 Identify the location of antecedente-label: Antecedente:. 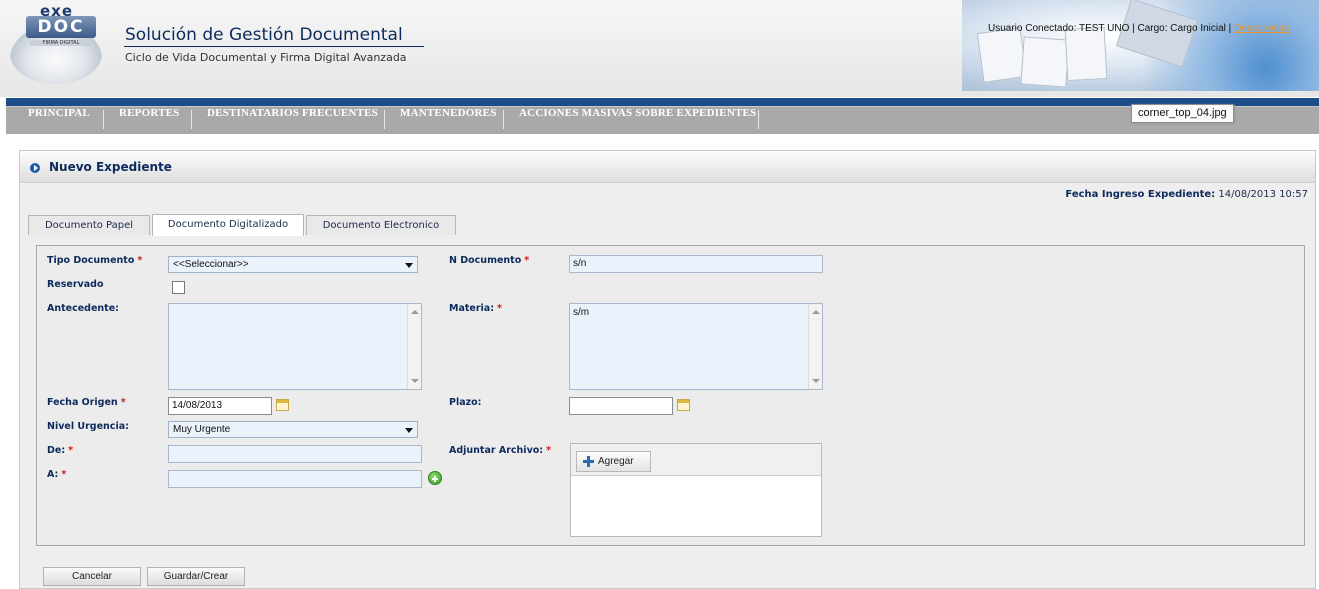
(83, 308).